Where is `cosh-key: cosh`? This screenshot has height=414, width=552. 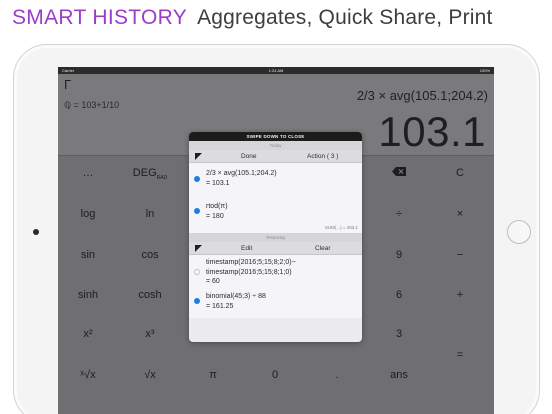
cosh-key: cosh is located at coordinates (150, 295).